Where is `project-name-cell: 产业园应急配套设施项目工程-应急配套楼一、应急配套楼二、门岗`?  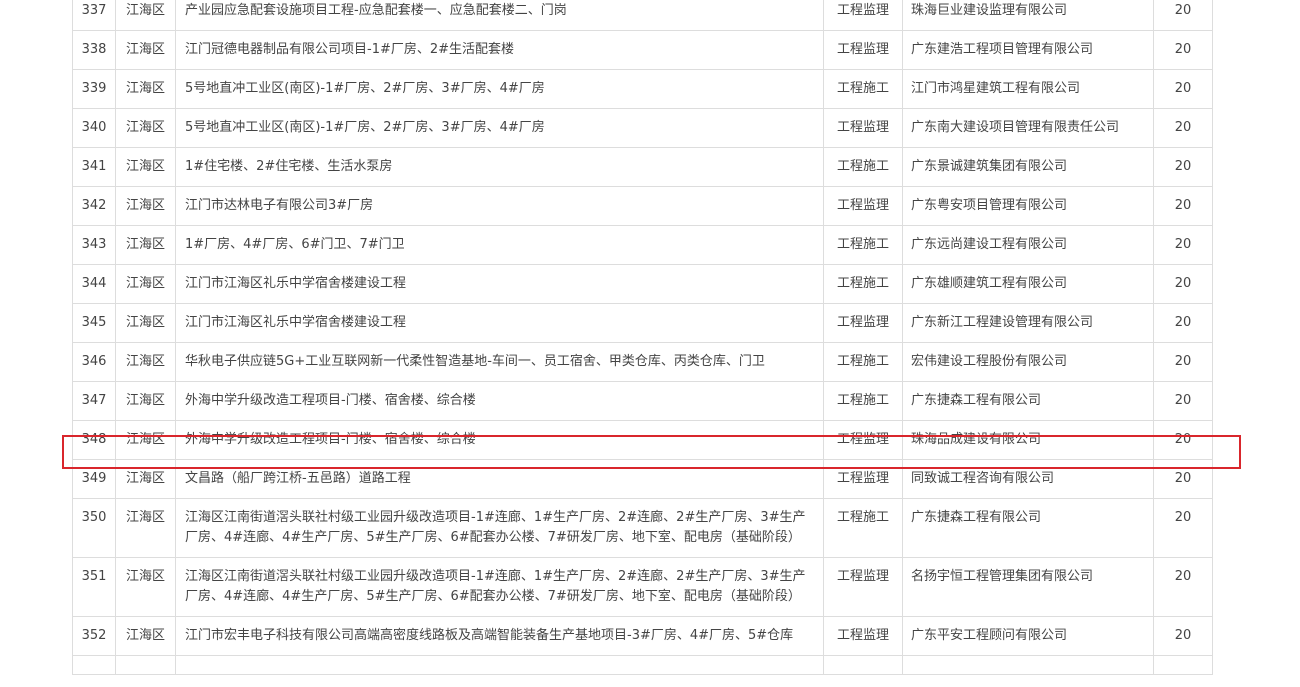 project-name-cell: 产业园应急配套设施项目工程-应急配套楼一、应急配套楼二、门岗 is located at coordinates (499, 15).